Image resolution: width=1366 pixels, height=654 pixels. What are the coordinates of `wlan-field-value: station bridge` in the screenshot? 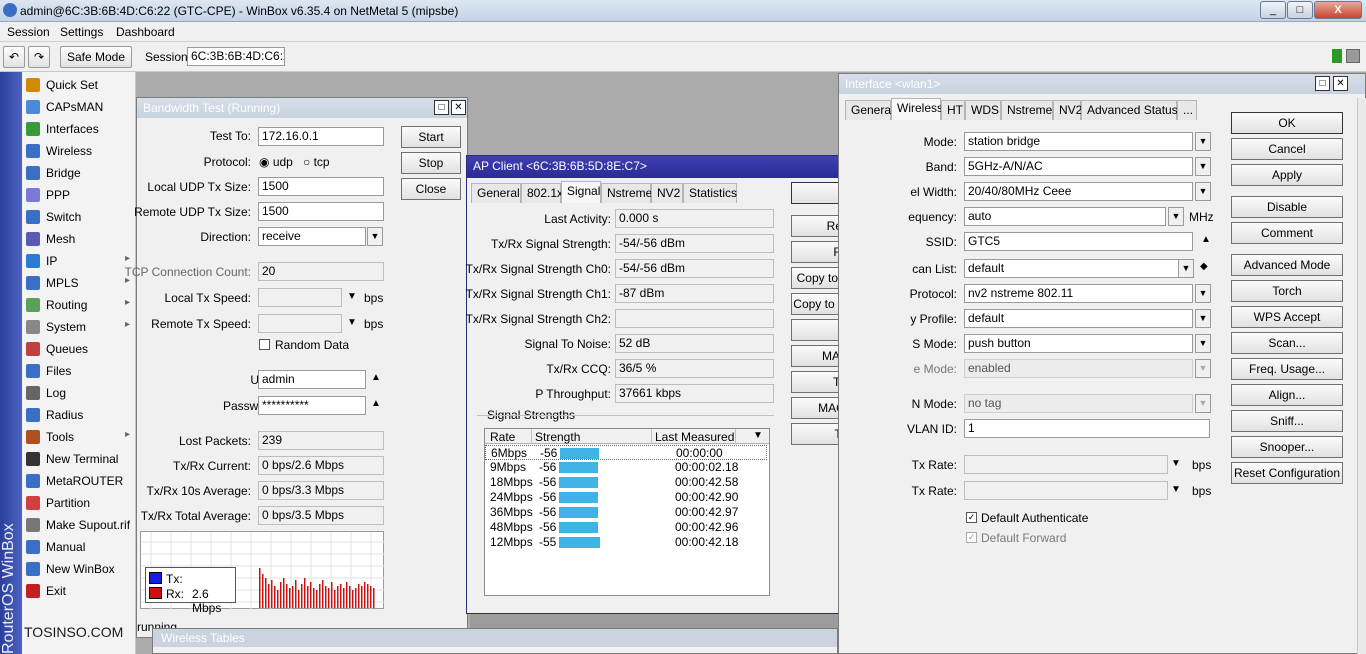 It's located at (1078, 141).